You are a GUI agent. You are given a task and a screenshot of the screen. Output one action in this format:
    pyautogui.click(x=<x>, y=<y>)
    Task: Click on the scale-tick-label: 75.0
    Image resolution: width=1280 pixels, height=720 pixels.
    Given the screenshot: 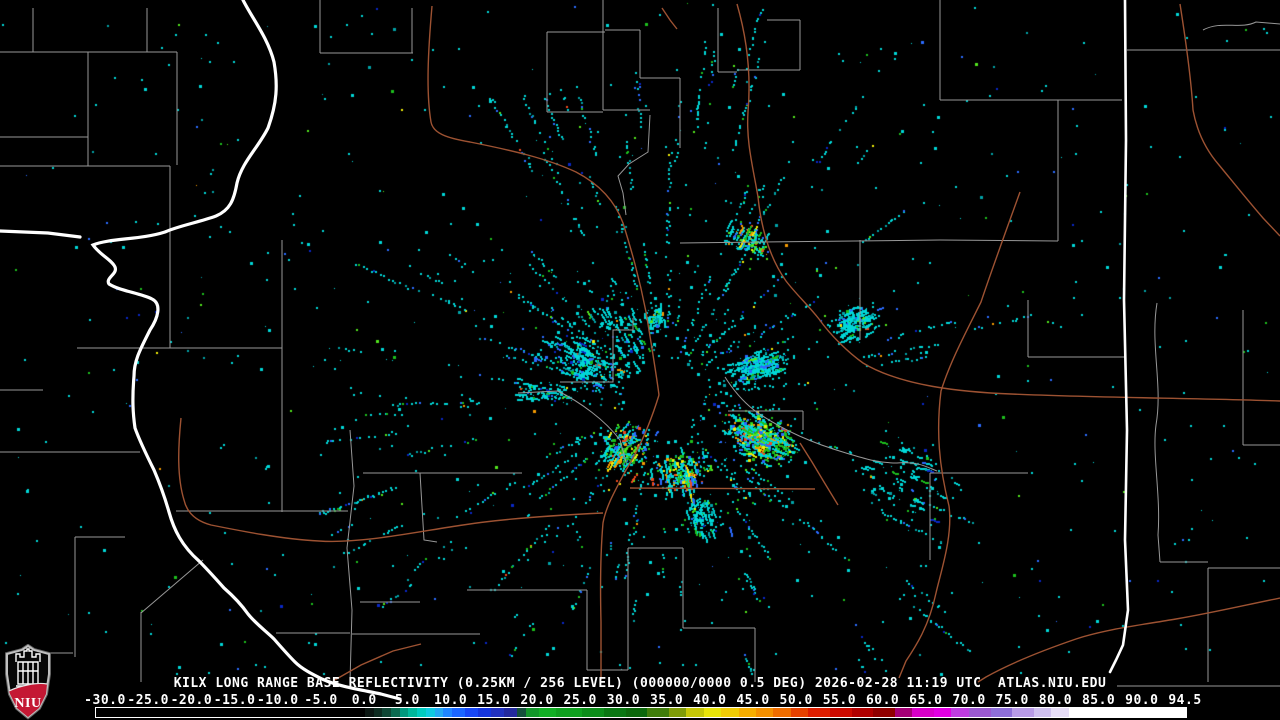 What is the action you would take?
    pyautogui.click(x=1012, y=700)
    